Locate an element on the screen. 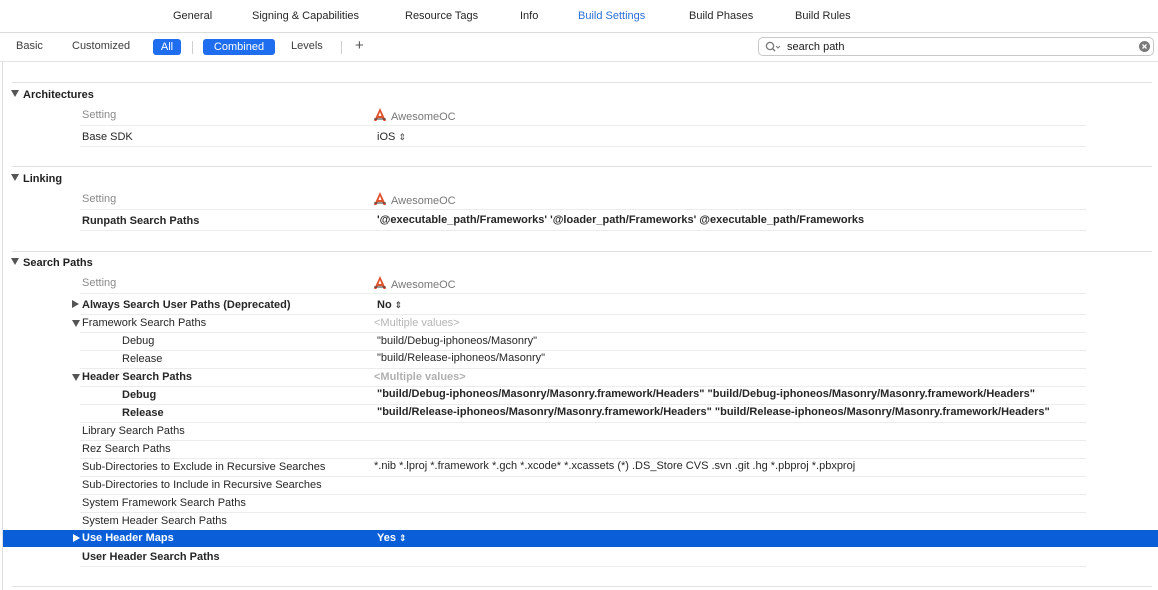  filter-customized: Customized is located at coordinates (101, 46).